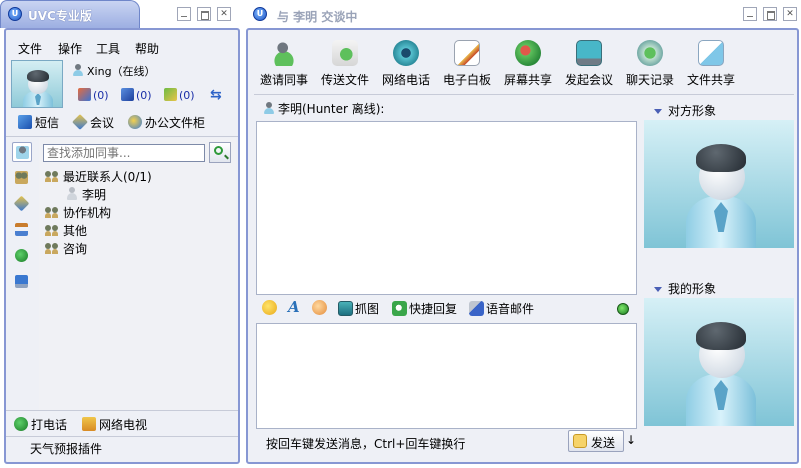 The height and width of the screenshot is (468, 801). What do you see at coordinates (719, 362) in the screenshot?
I see `my-avatar-image` at bounding box center [719, 362].